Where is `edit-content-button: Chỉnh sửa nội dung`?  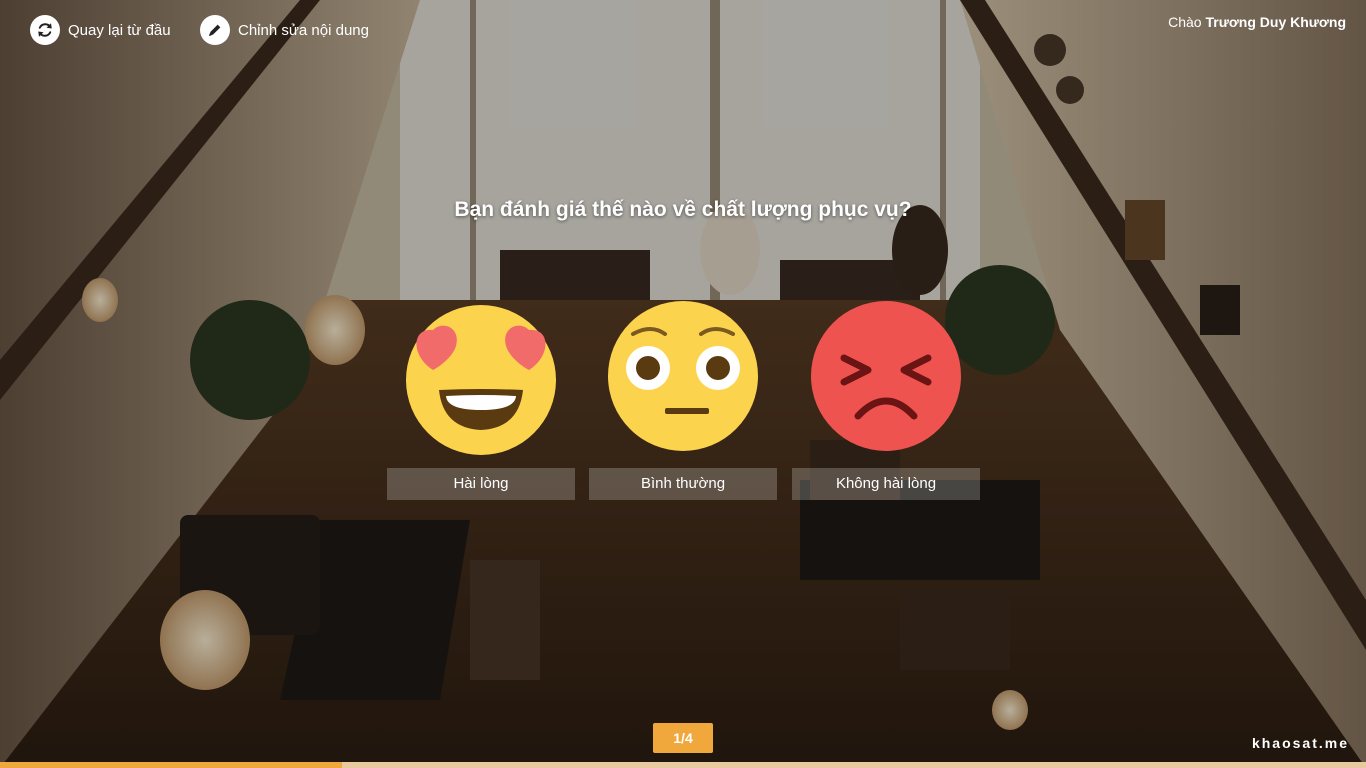
edit-content-button: Chỉnh sửa nội dung is located at coordinates (284, 30).